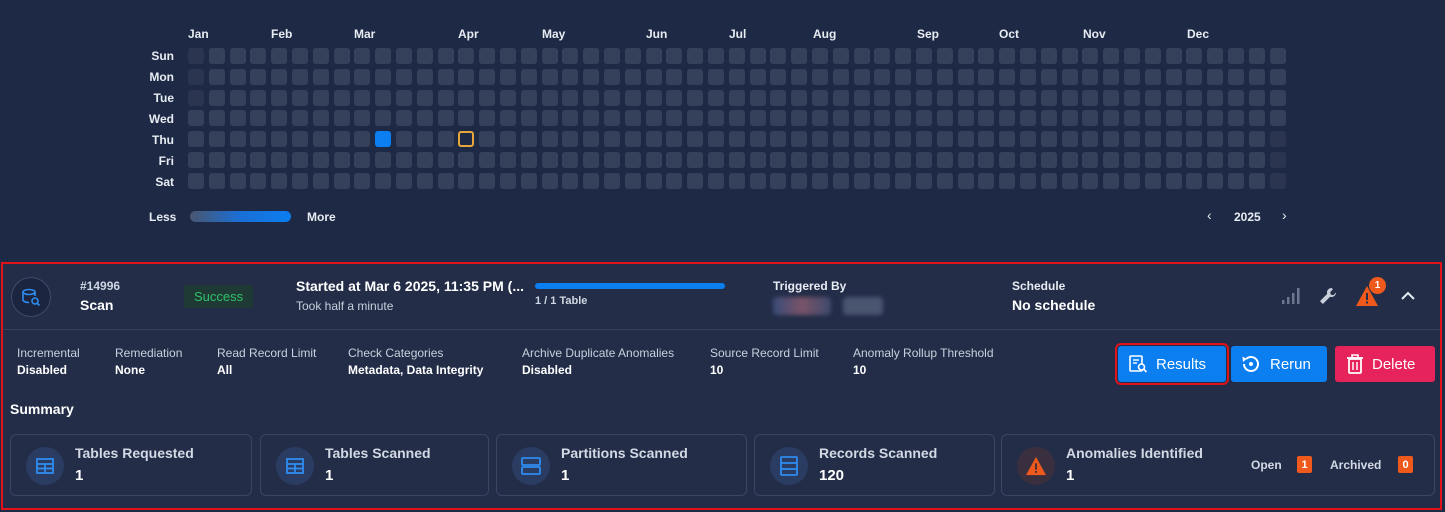 The image size is (1445, 512). What do you see at coordinates (1279, 364) in the screenshot?
I see `rerun-button: Rerun` at bounding box center [1279, 364].